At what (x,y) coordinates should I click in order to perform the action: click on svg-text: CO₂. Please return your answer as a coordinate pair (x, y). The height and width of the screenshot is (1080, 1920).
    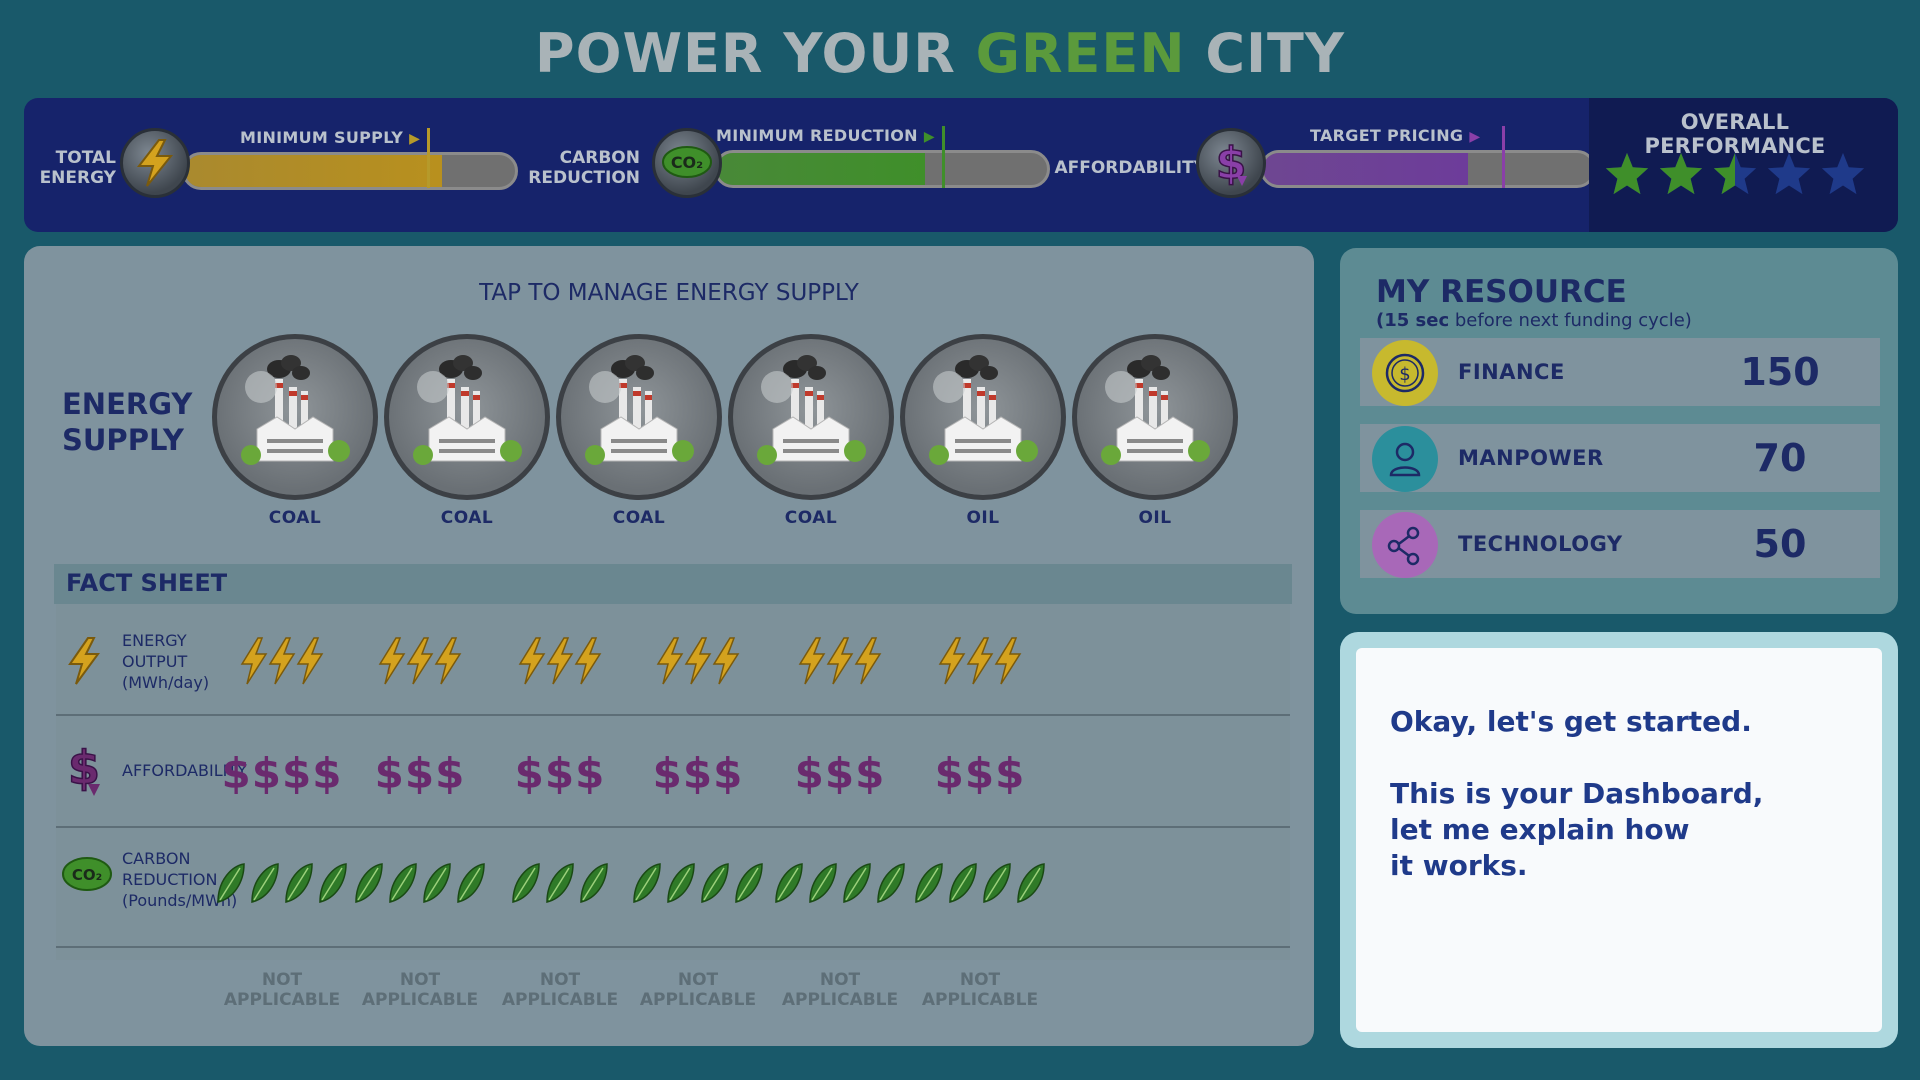
    Looking at the image, I should click on (687, 162).